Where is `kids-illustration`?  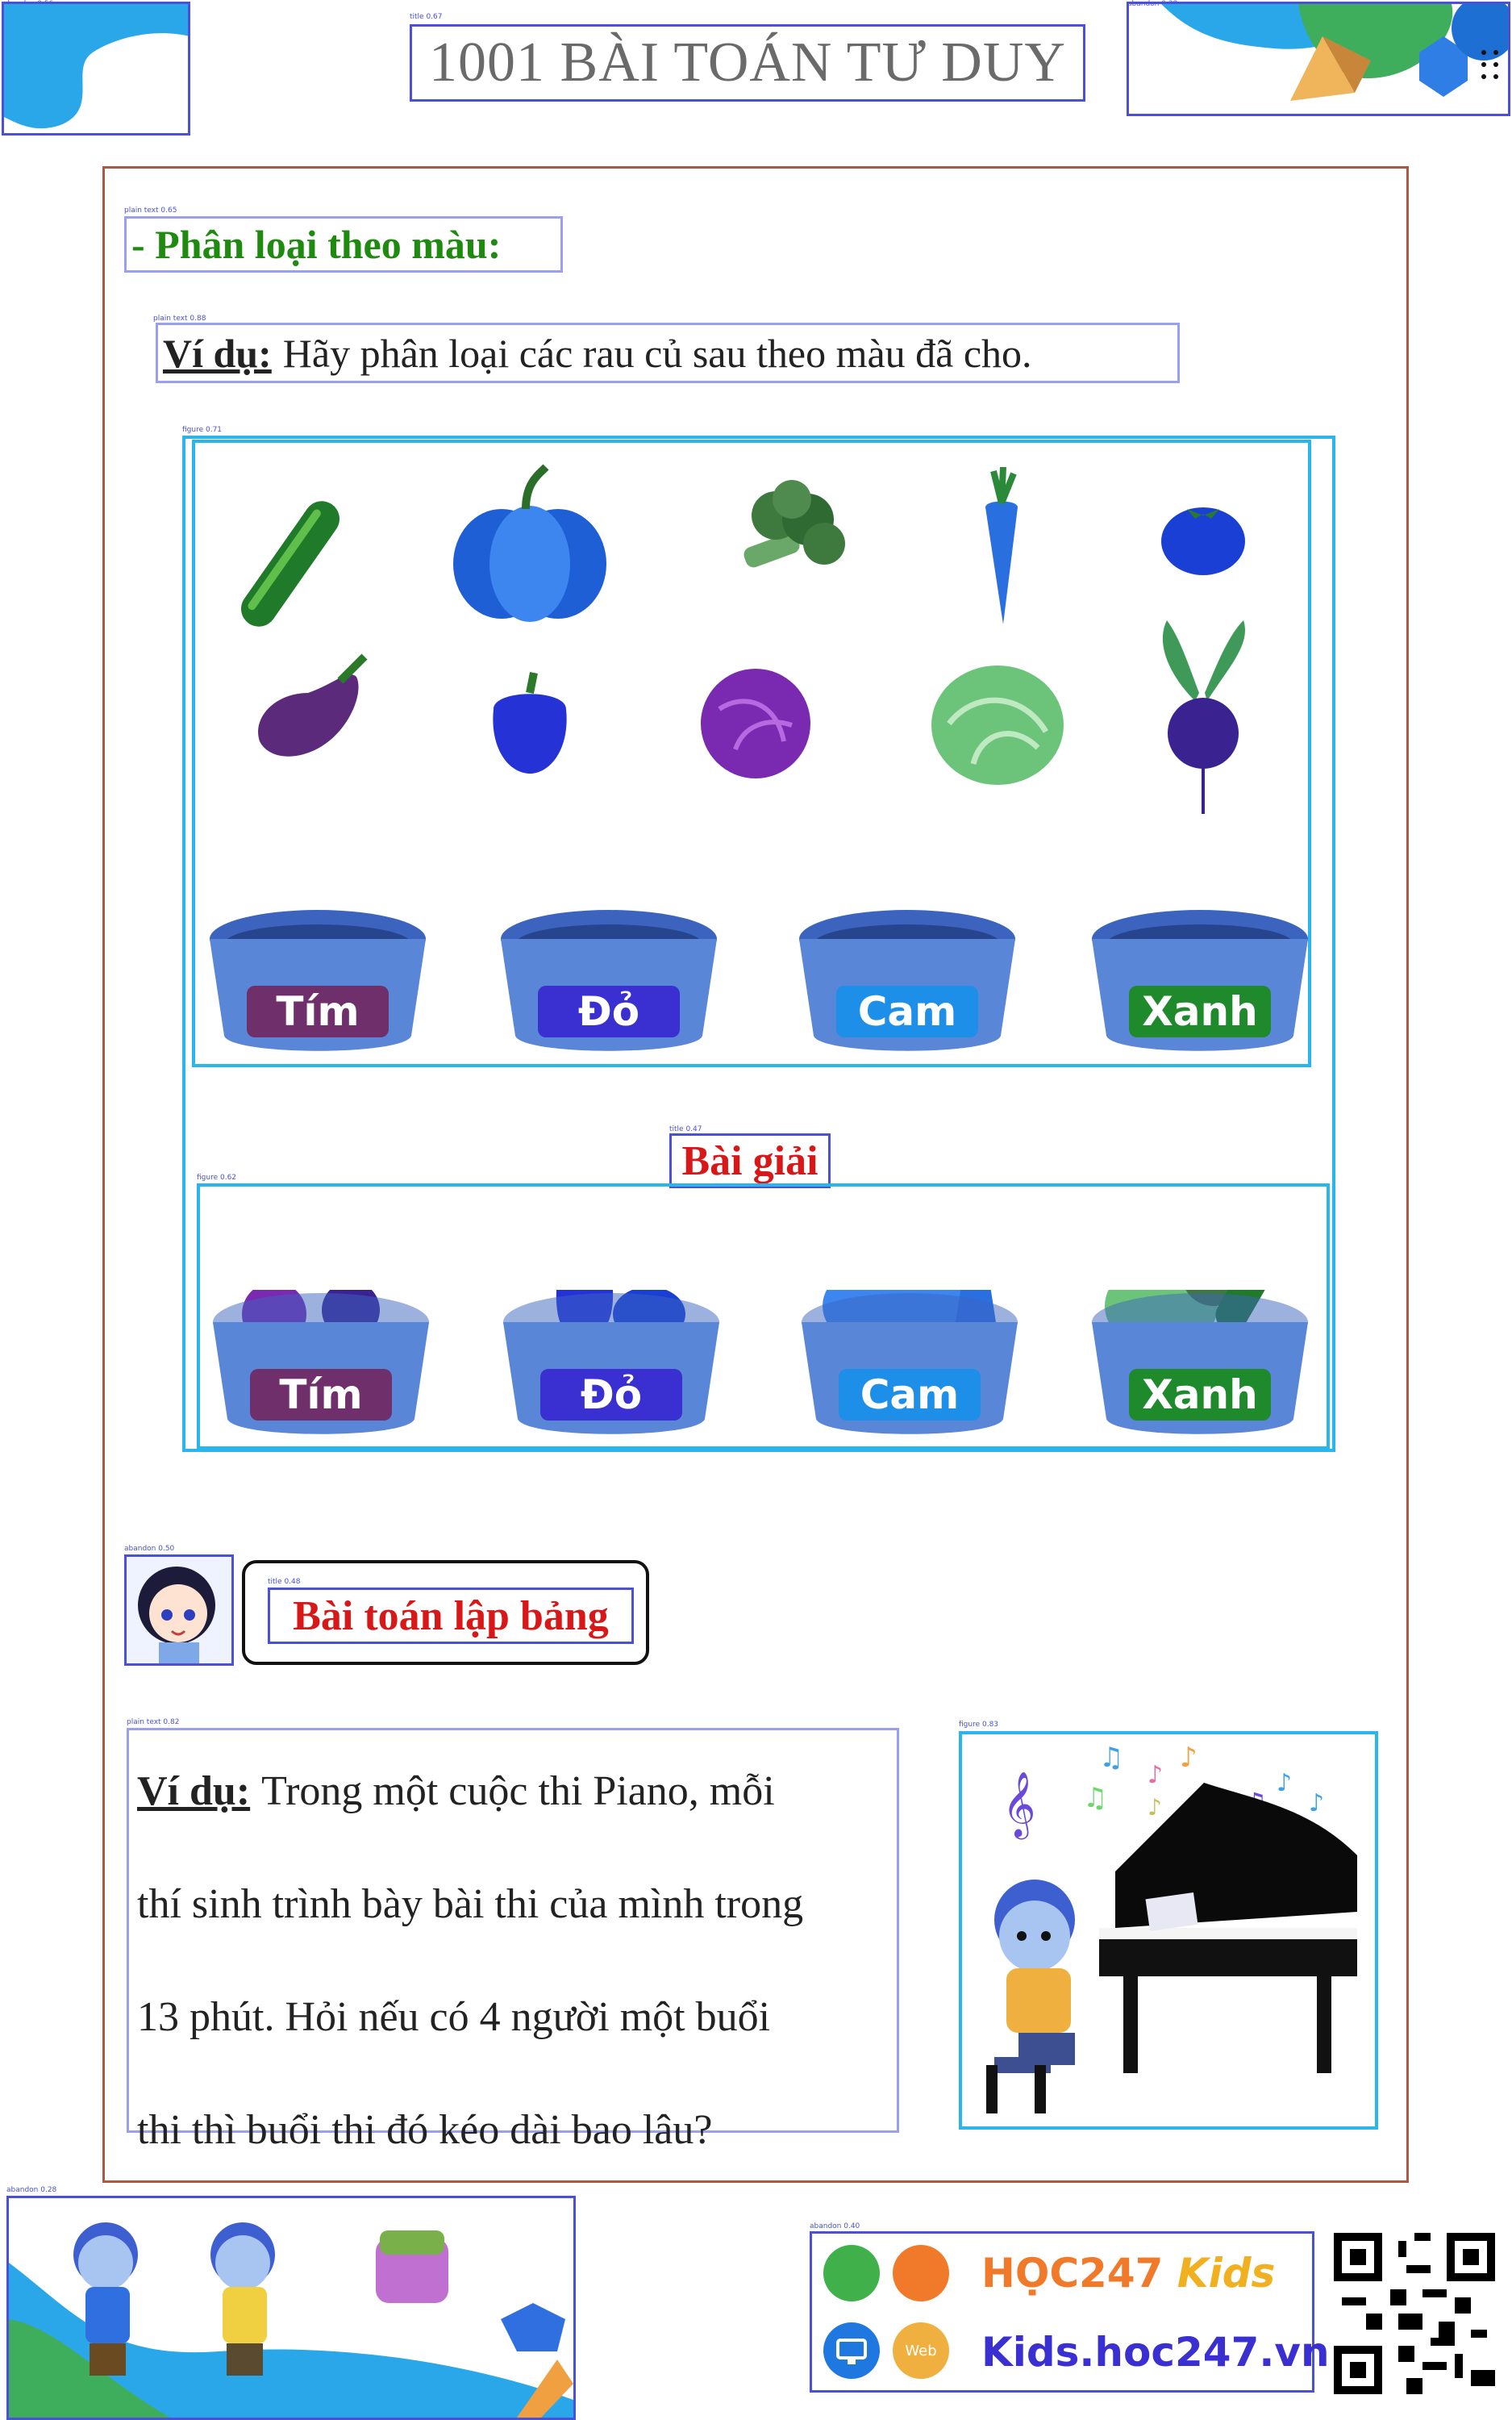
kids-illustration is located at coordinates (291, 2320).